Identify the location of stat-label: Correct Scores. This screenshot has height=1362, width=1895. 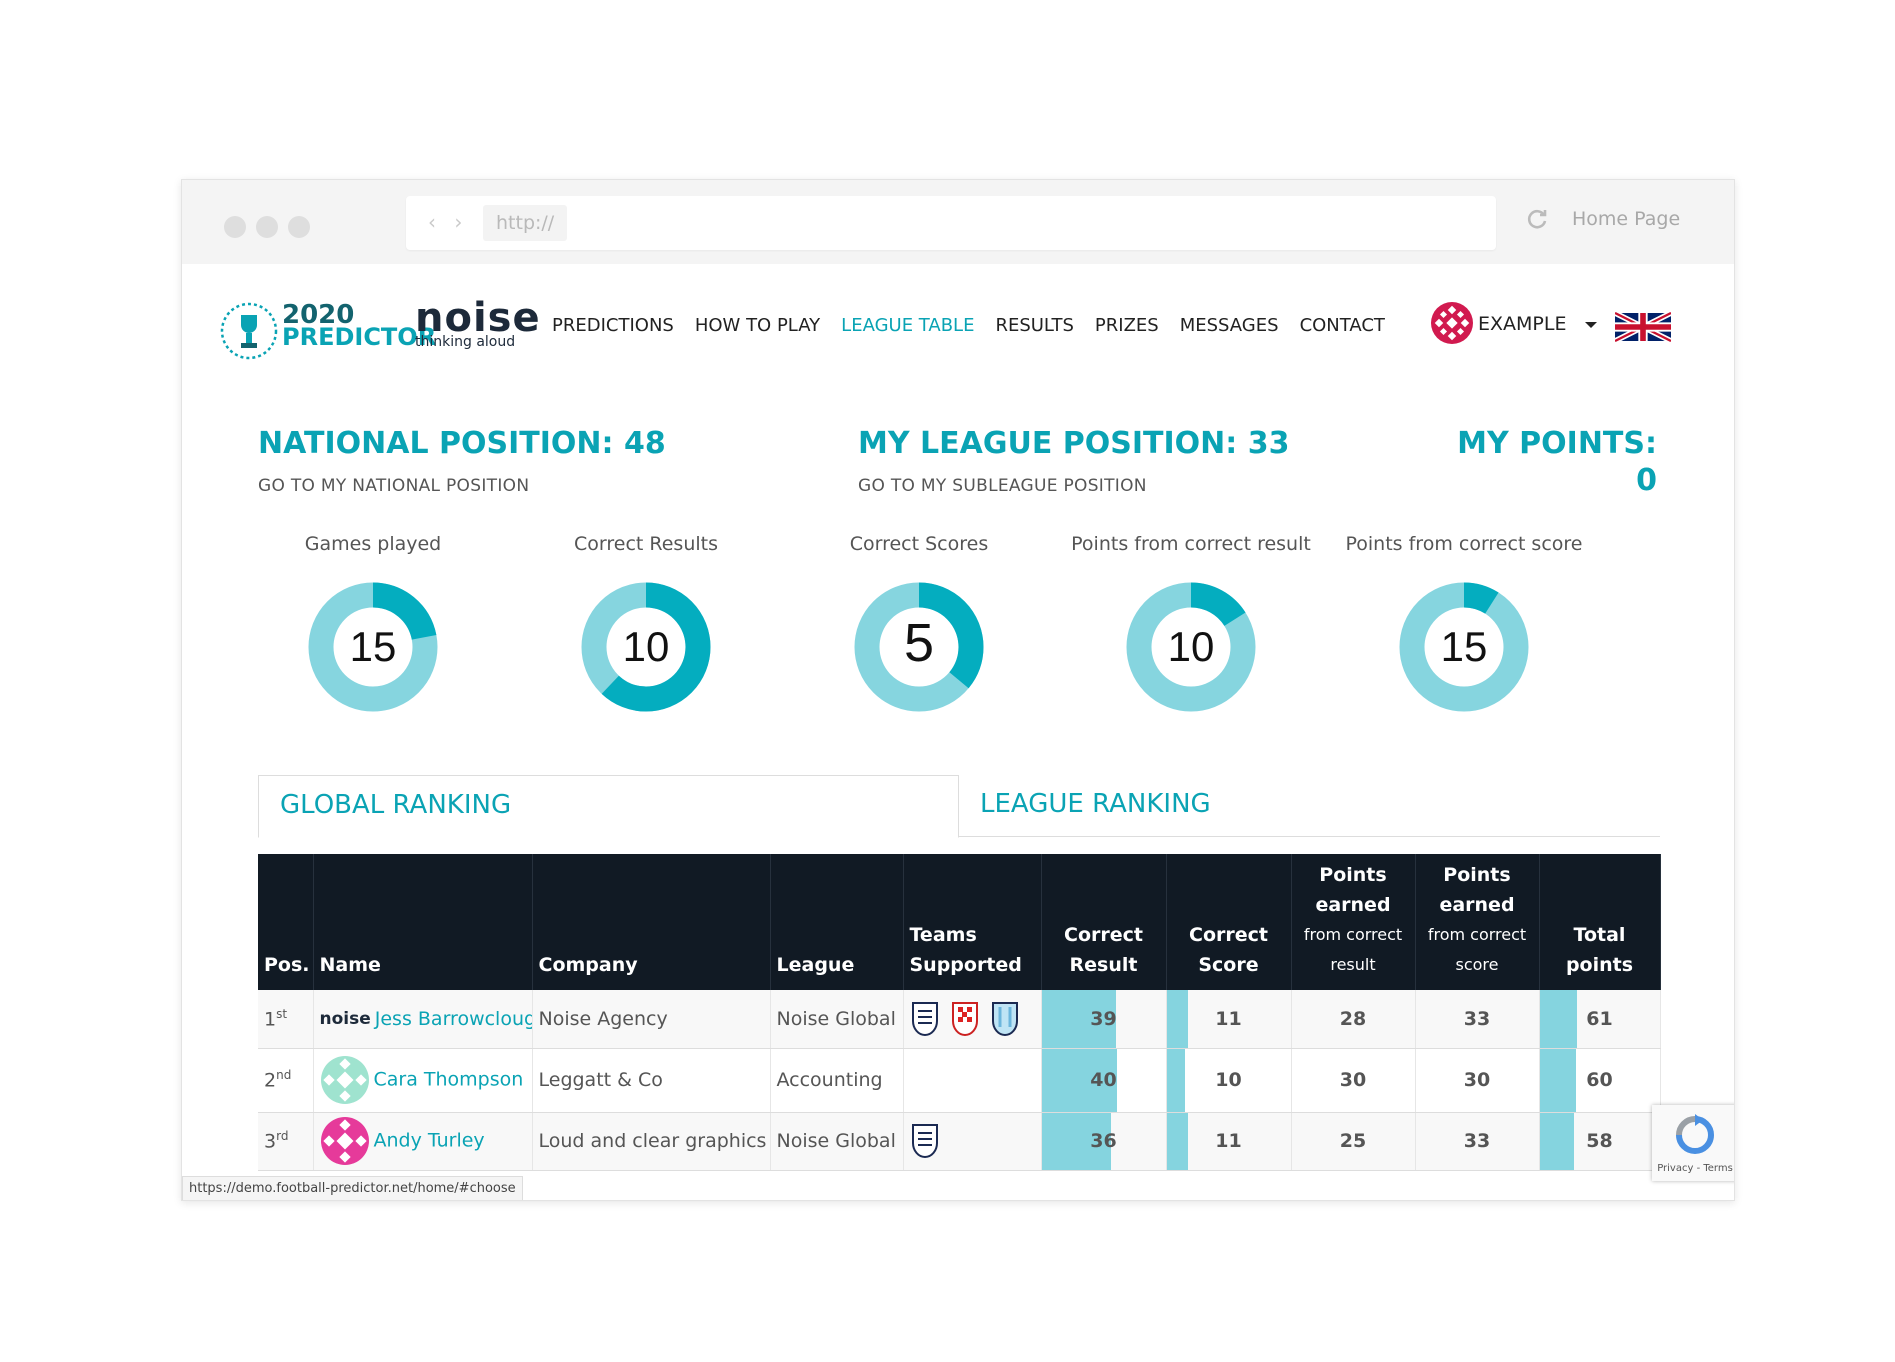
(919, 544).